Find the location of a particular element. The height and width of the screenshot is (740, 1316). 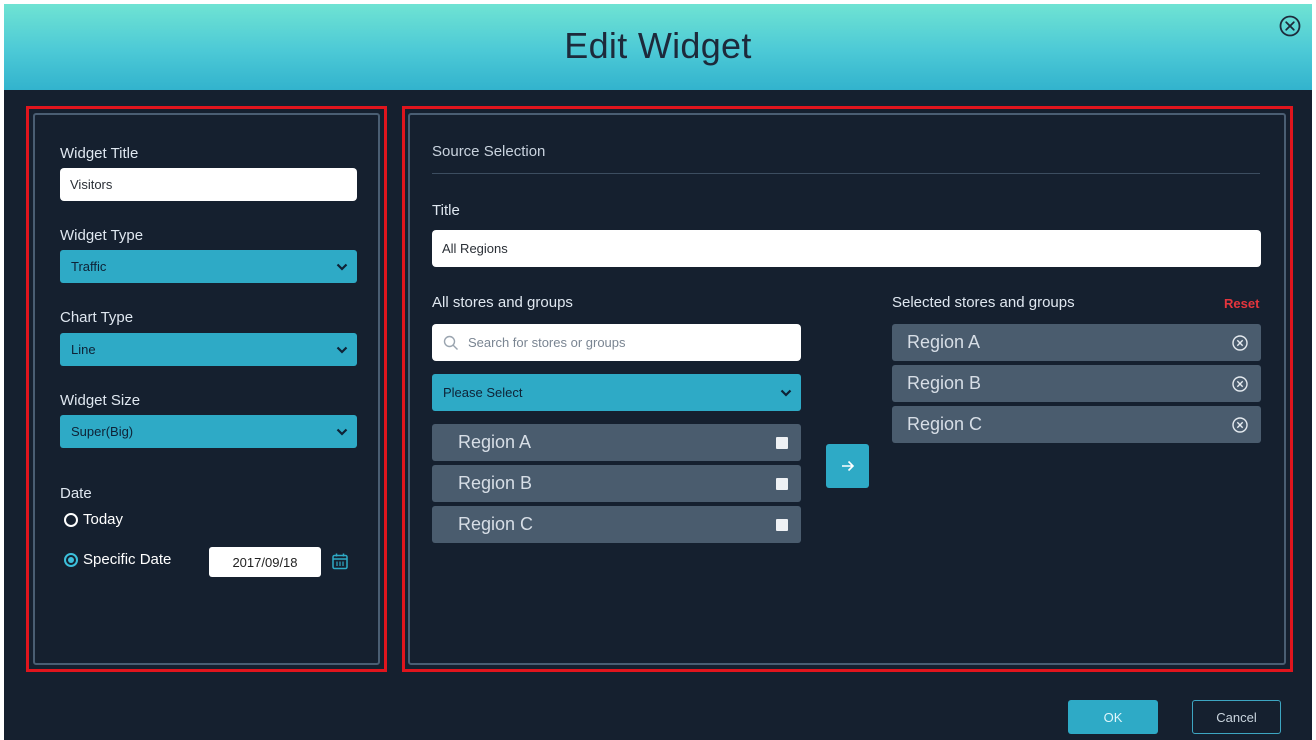

dialog-title: Edit Widget is located at coordinates (658, 45).